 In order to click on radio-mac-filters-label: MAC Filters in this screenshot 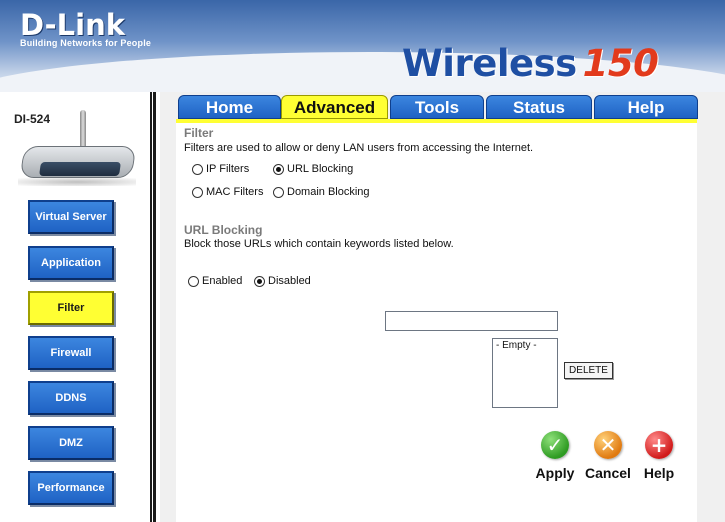, I will do `click(235, 192)`.